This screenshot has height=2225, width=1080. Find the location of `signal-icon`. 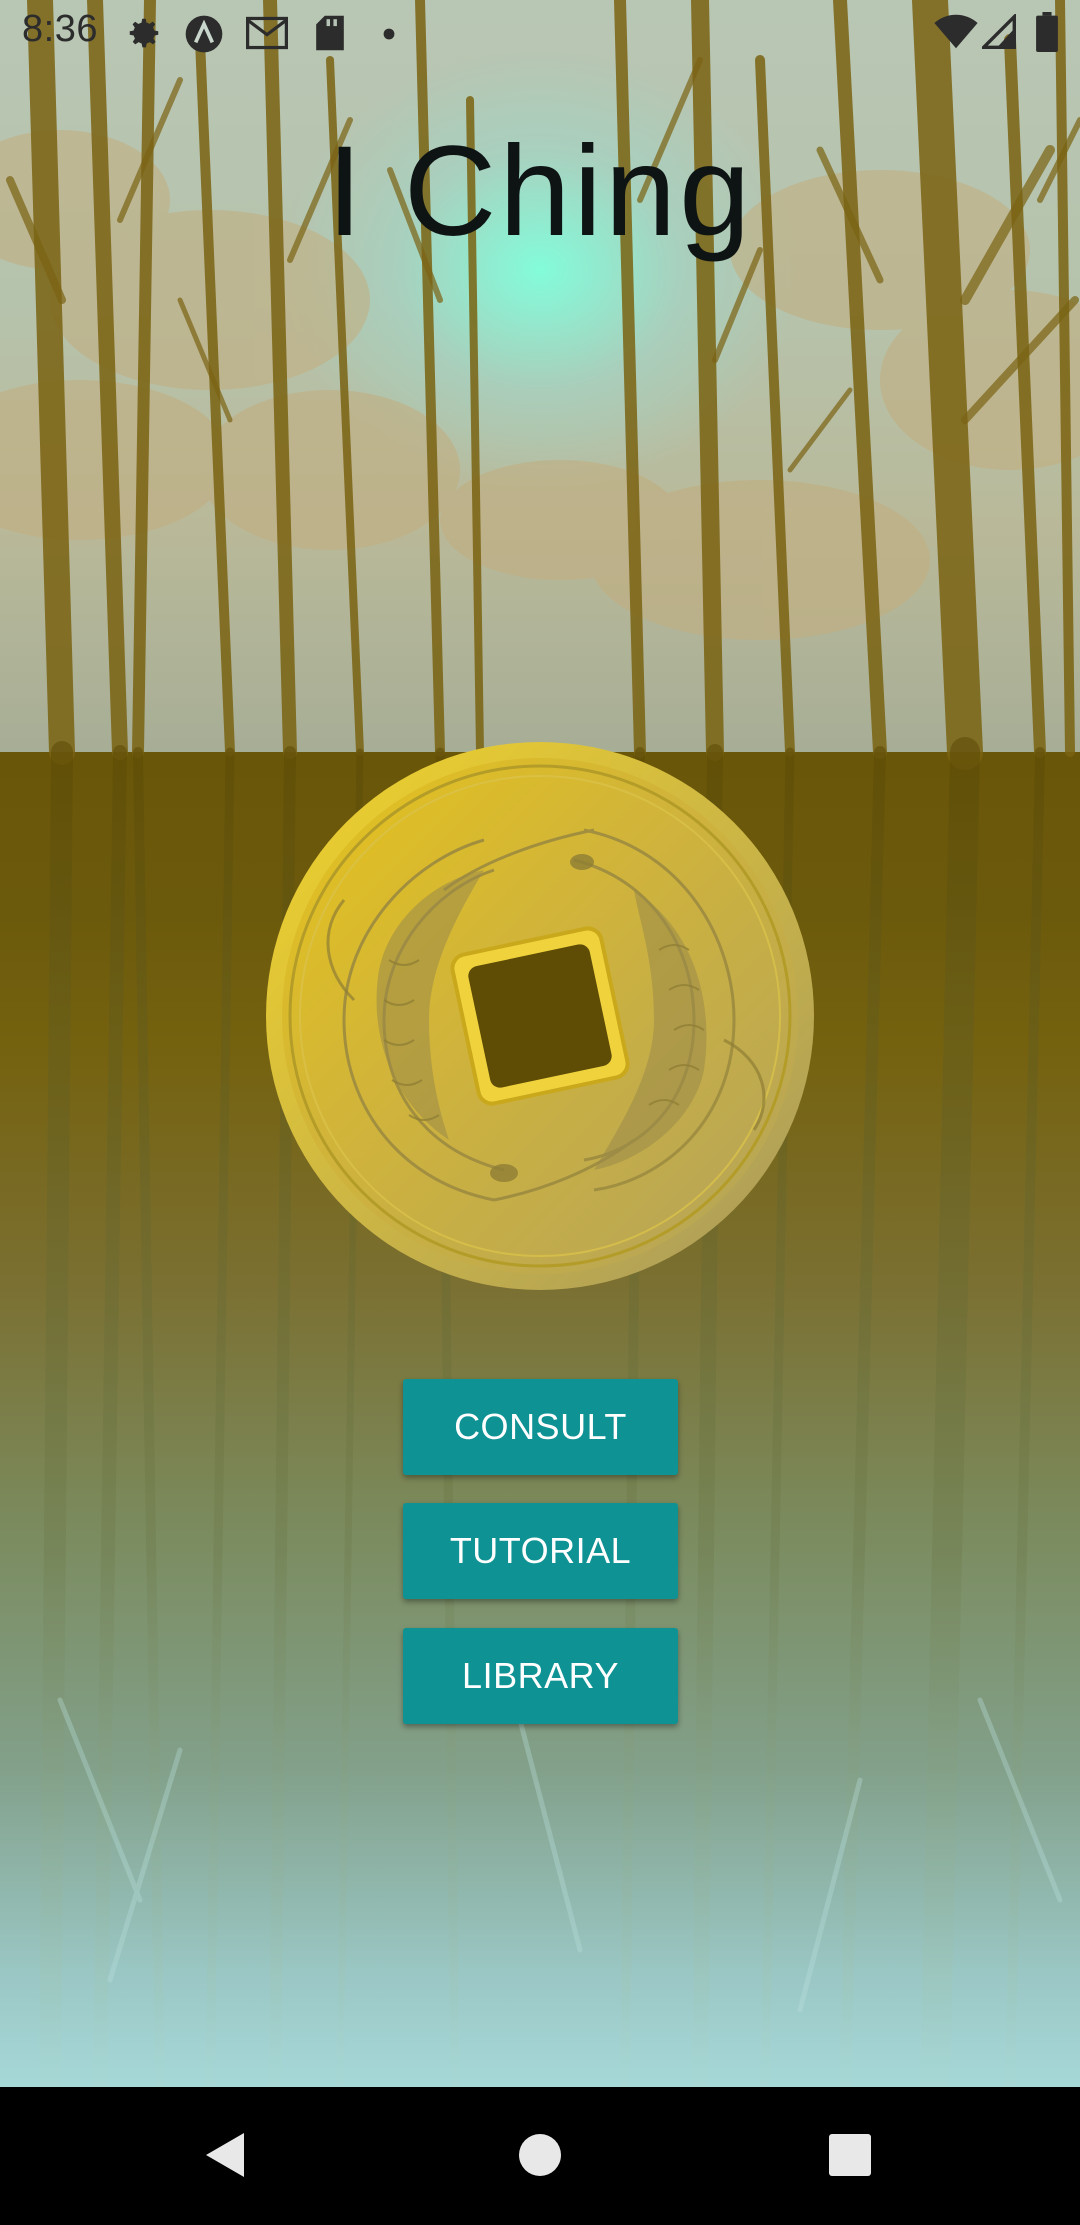

signal-icon is located at coordinates (997, 33).